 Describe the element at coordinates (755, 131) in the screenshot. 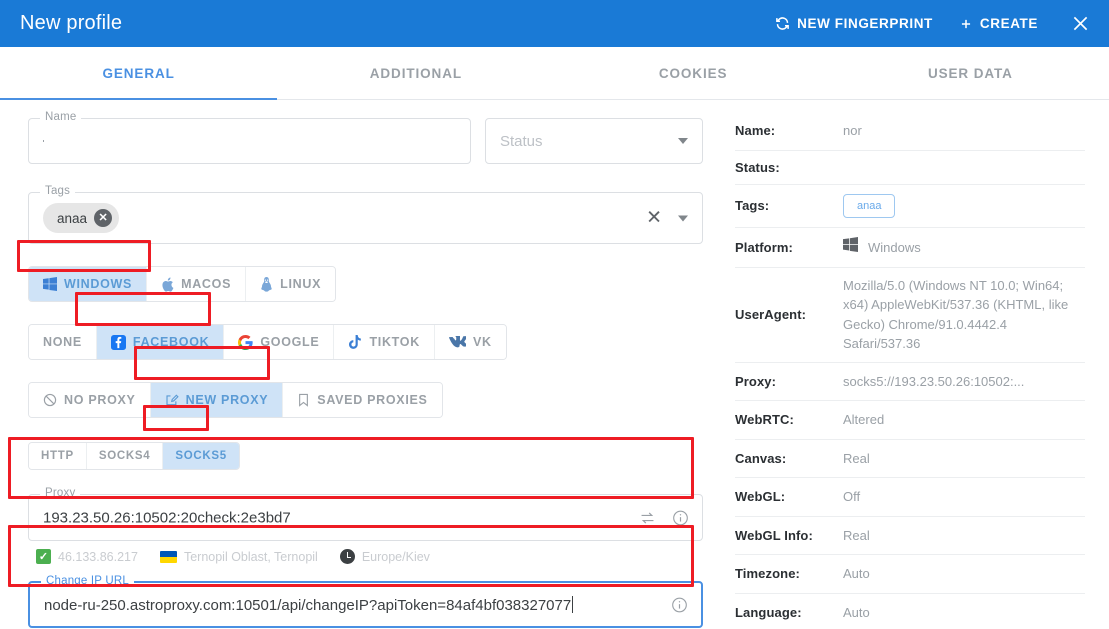

I see `info-key: Name:` at that location.